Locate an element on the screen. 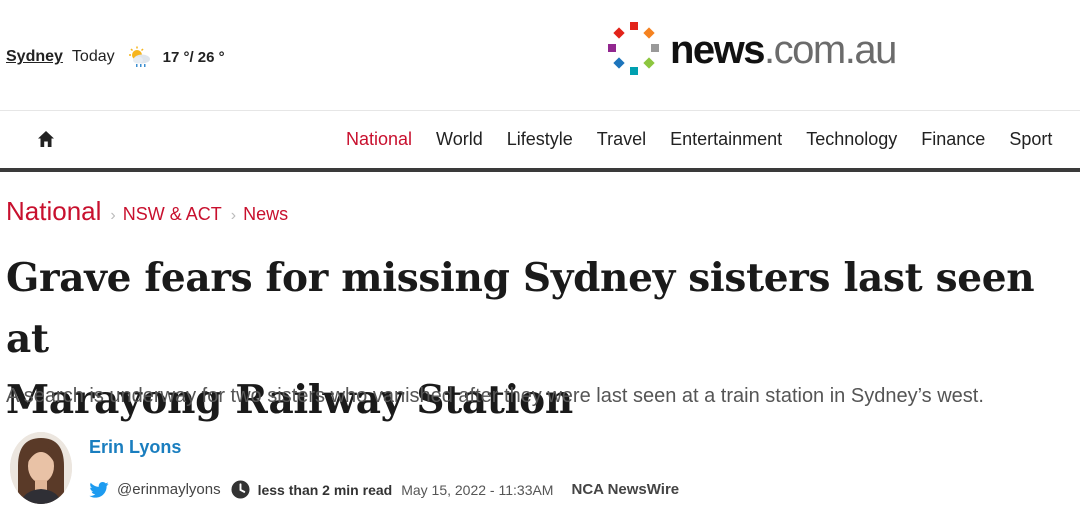  logo-wordmark: news.com.au is located at coordinates (783, 50).